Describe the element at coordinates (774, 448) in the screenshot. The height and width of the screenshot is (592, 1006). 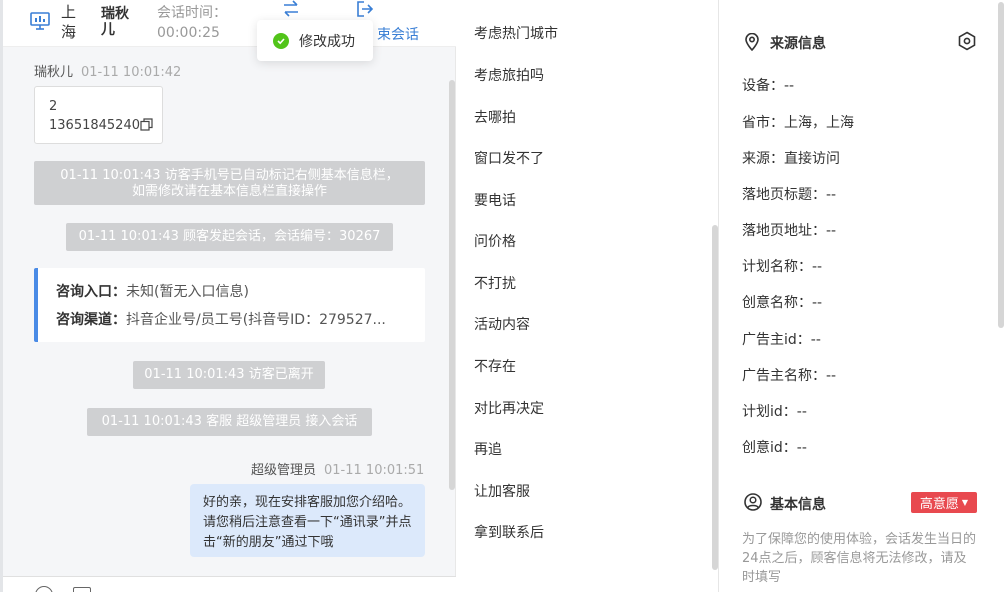
I see `source-info-row: 创意id：--` at that location.